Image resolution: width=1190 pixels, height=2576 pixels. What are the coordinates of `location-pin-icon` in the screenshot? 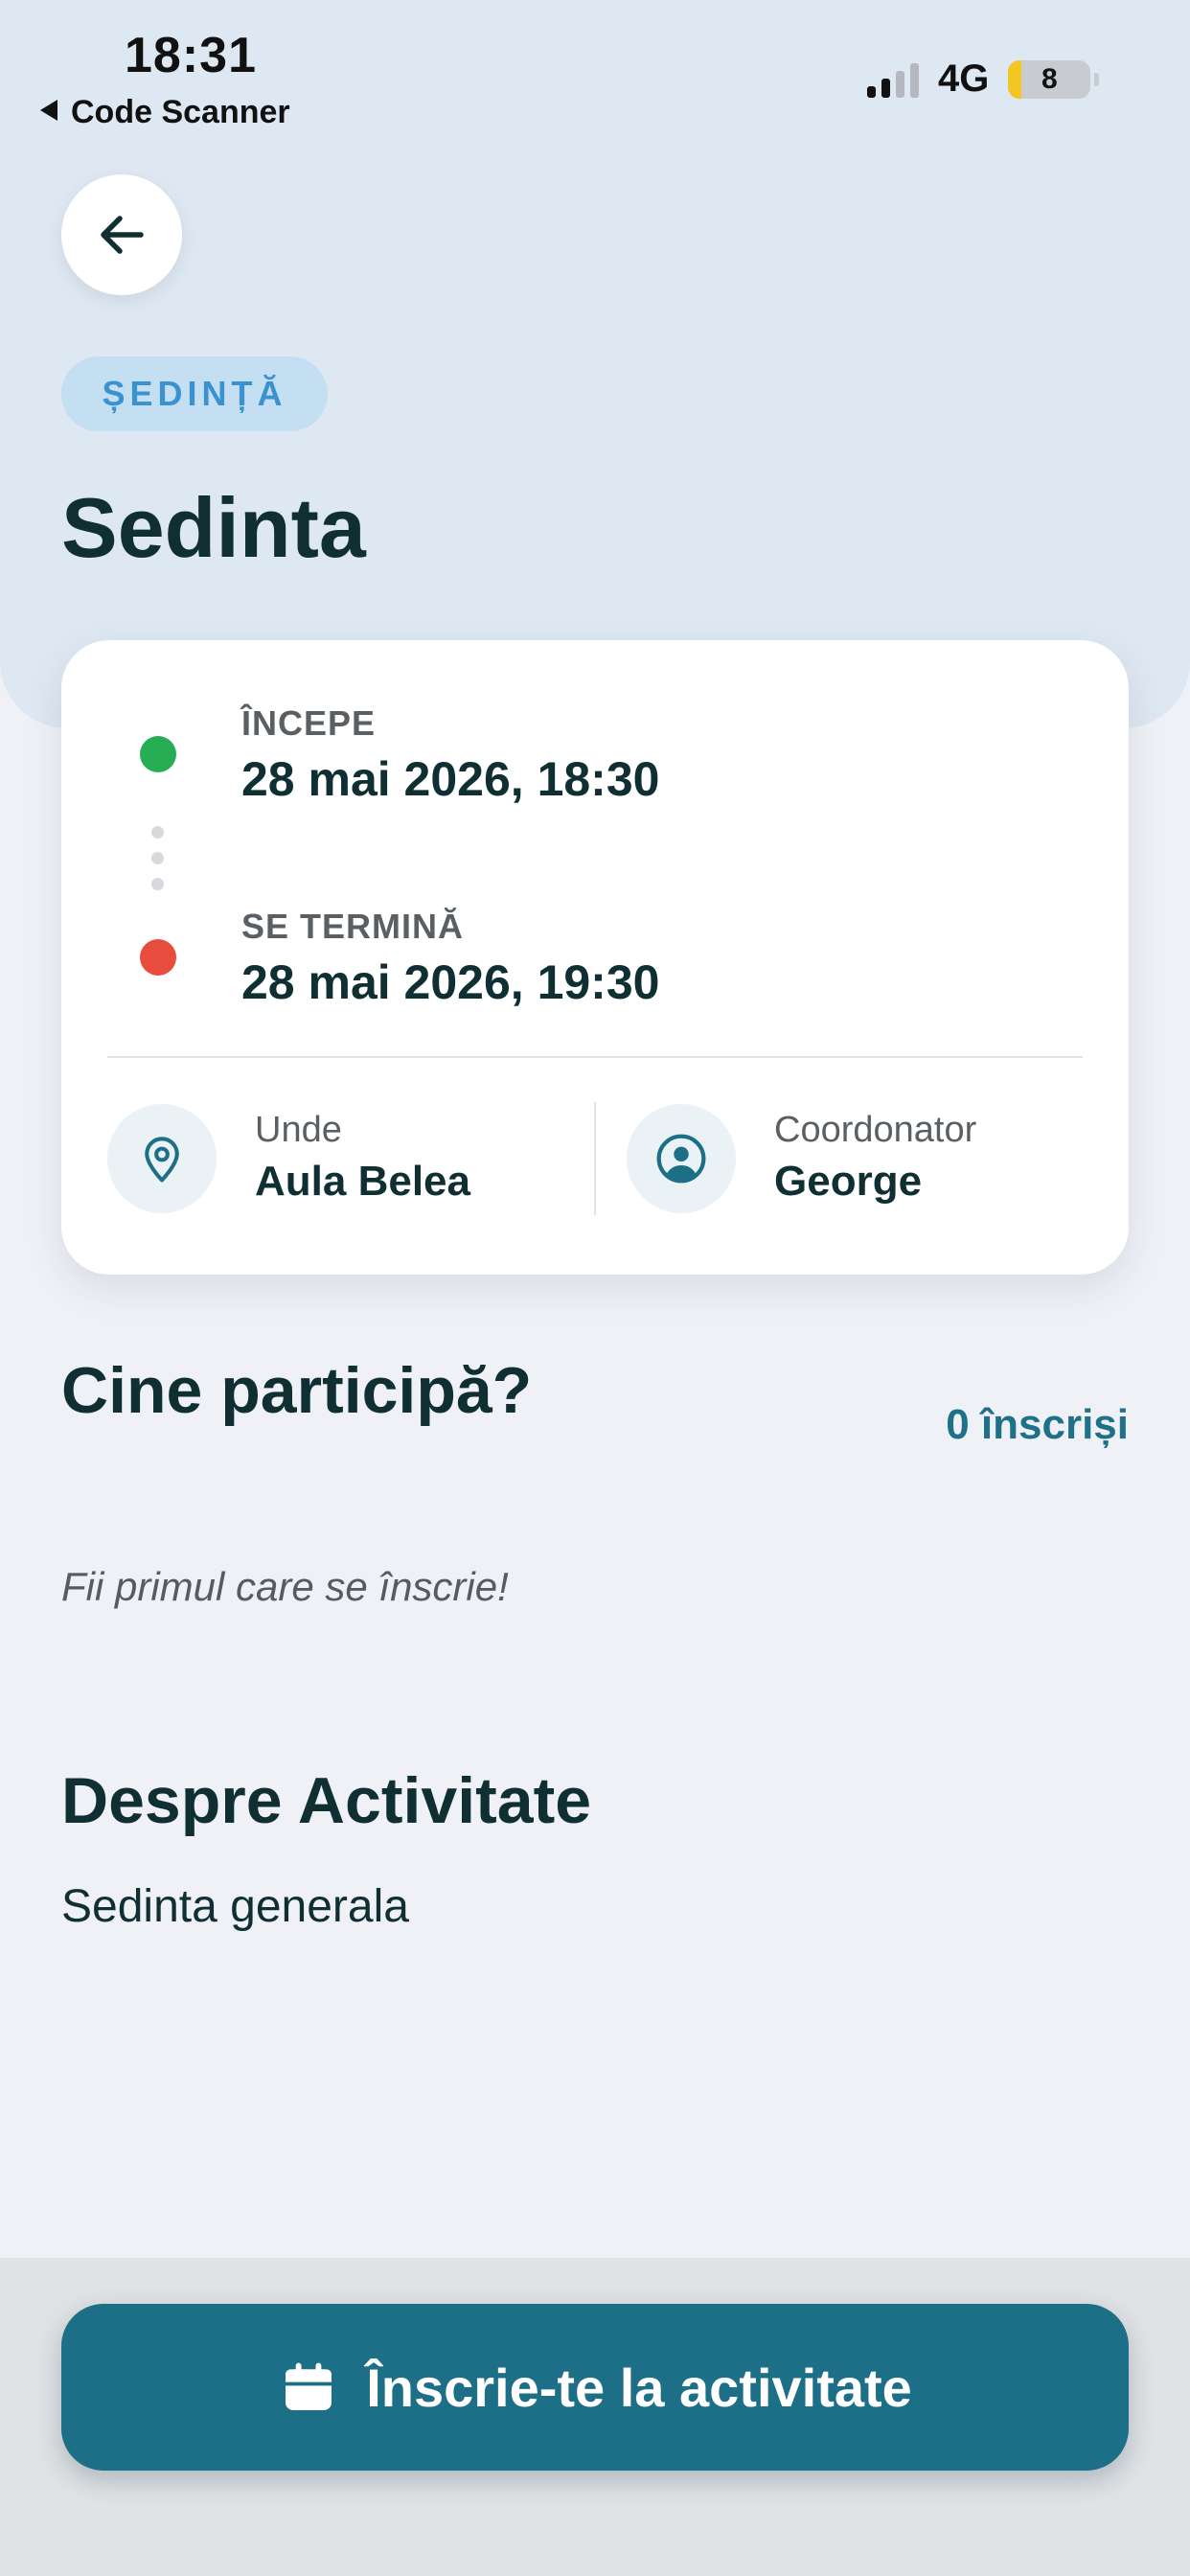 It's located at (162, 1160).